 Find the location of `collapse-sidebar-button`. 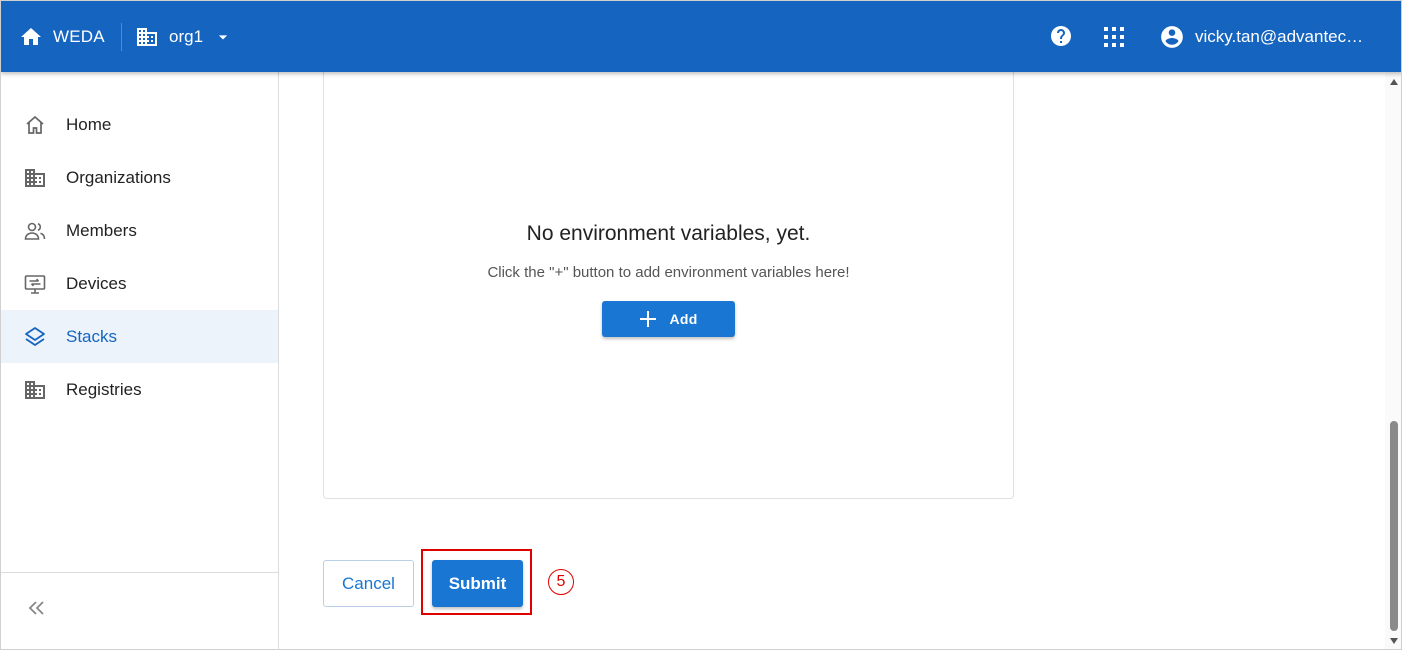

collapse-sidebar-button is located at coordinates (37, 608).